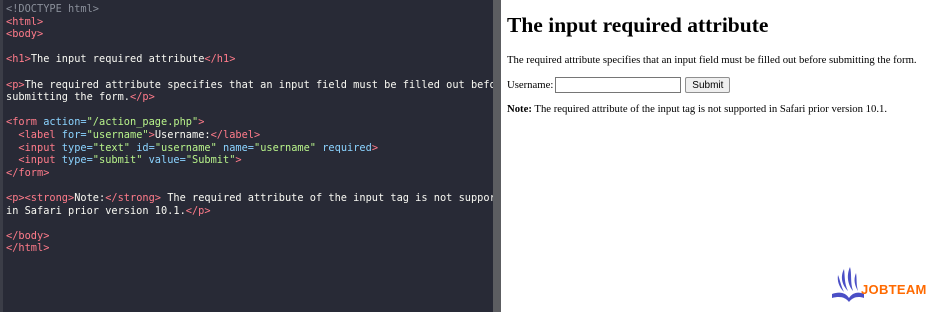  I want to click on code-line: </body>, so click(249, 236).